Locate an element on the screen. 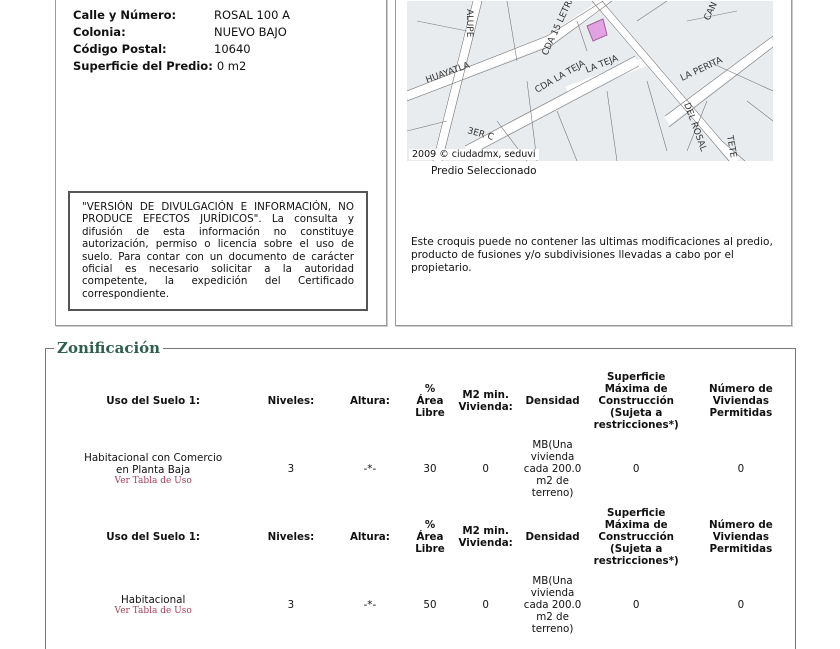 The image size is (840, 649). field-colonia: Colonia: NUEVO BAJO is located at coordinates (180, 32).